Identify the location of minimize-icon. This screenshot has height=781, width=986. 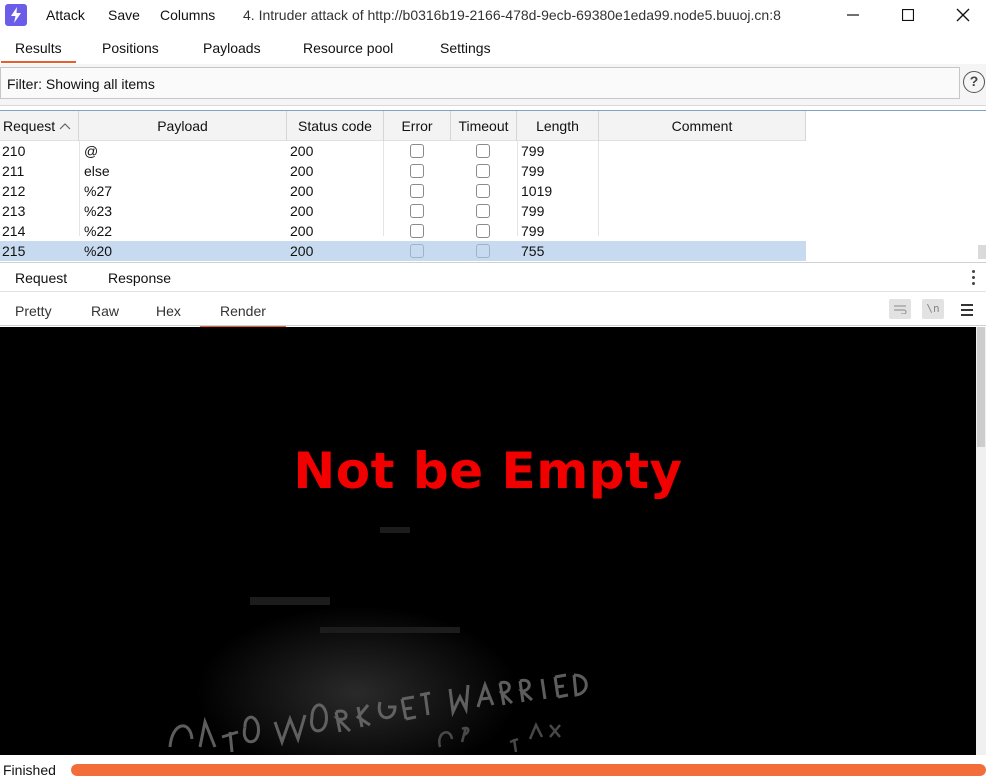
(853, 15).